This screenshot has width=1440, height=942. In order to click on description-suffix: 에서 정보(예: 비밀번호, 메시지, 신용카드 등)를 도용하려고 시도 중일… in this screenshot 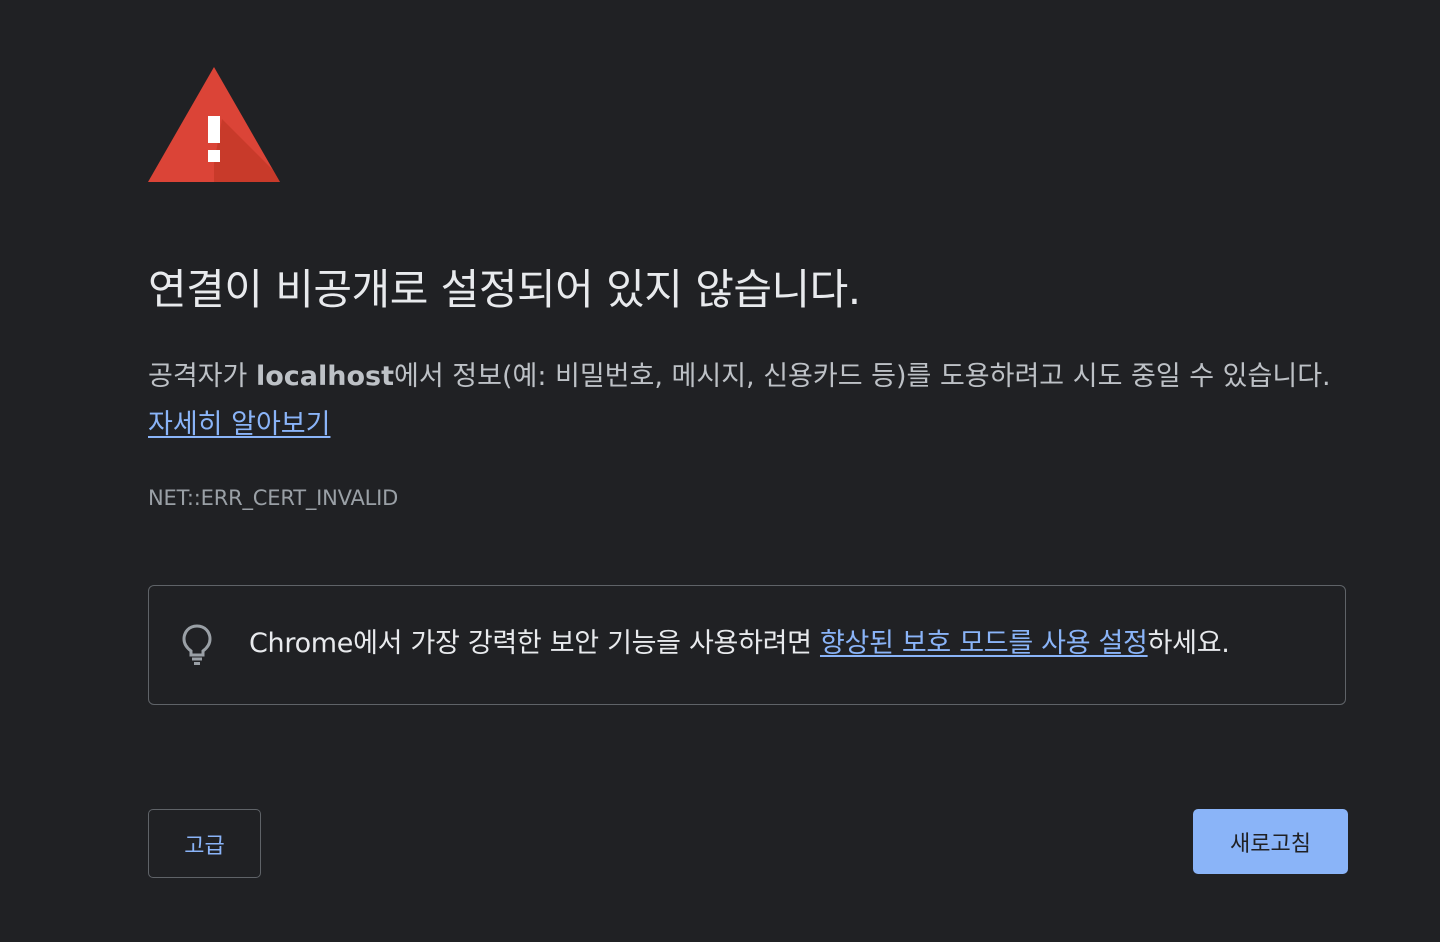, I will do `click(862, 376)`.